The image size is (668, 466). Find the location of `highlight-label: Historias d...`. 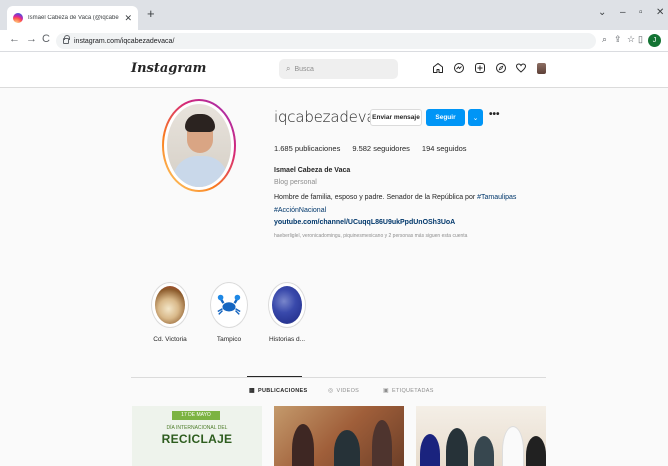

highlight-label: Historias d... is located at coordinates (287, 339).